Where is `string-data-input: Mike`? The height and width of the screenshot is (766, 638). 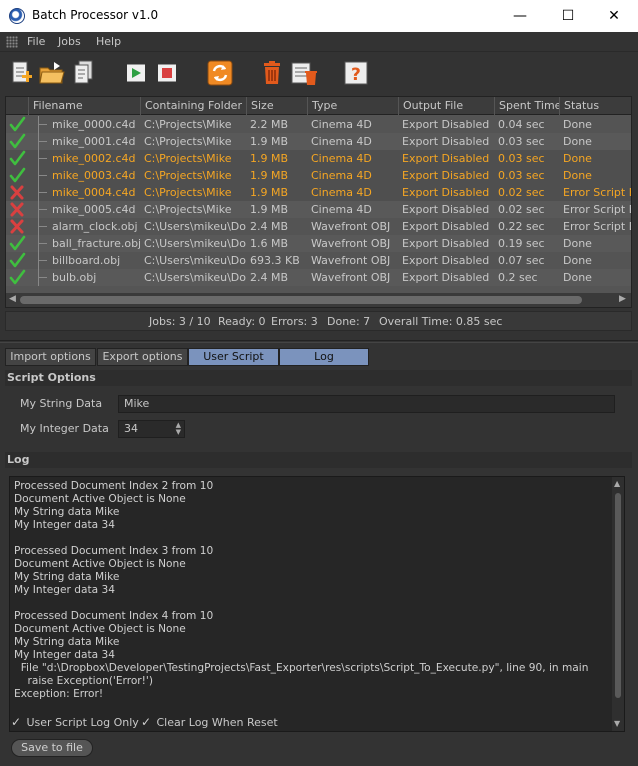
string-data-input: Mike is located at coordinates (366, 404).